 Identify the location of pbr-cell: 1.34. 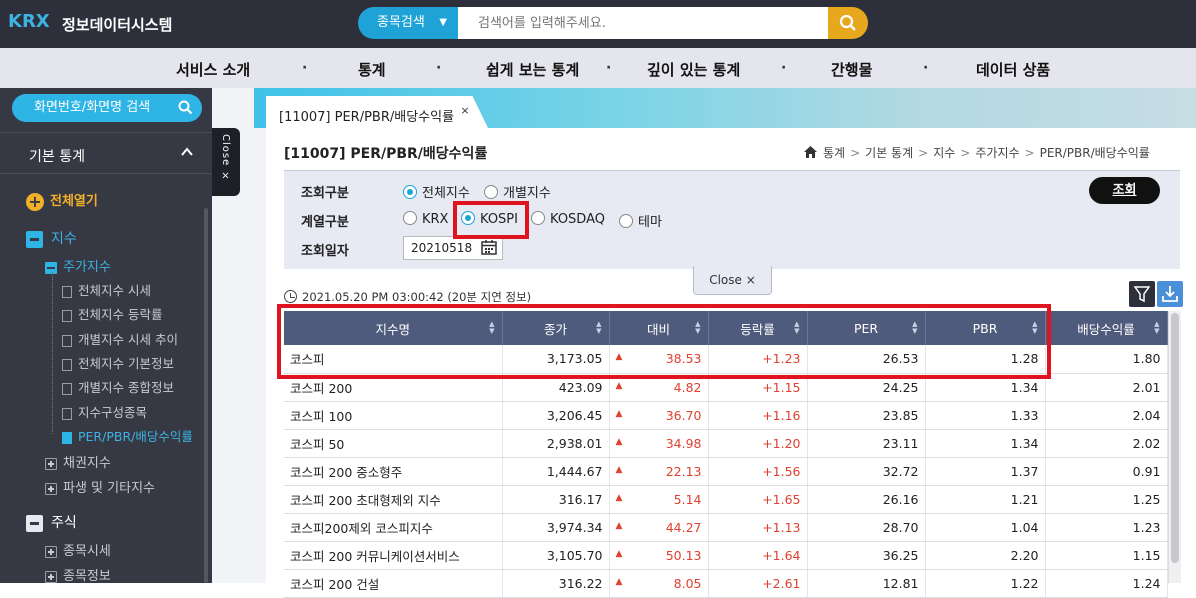
(985, 443).